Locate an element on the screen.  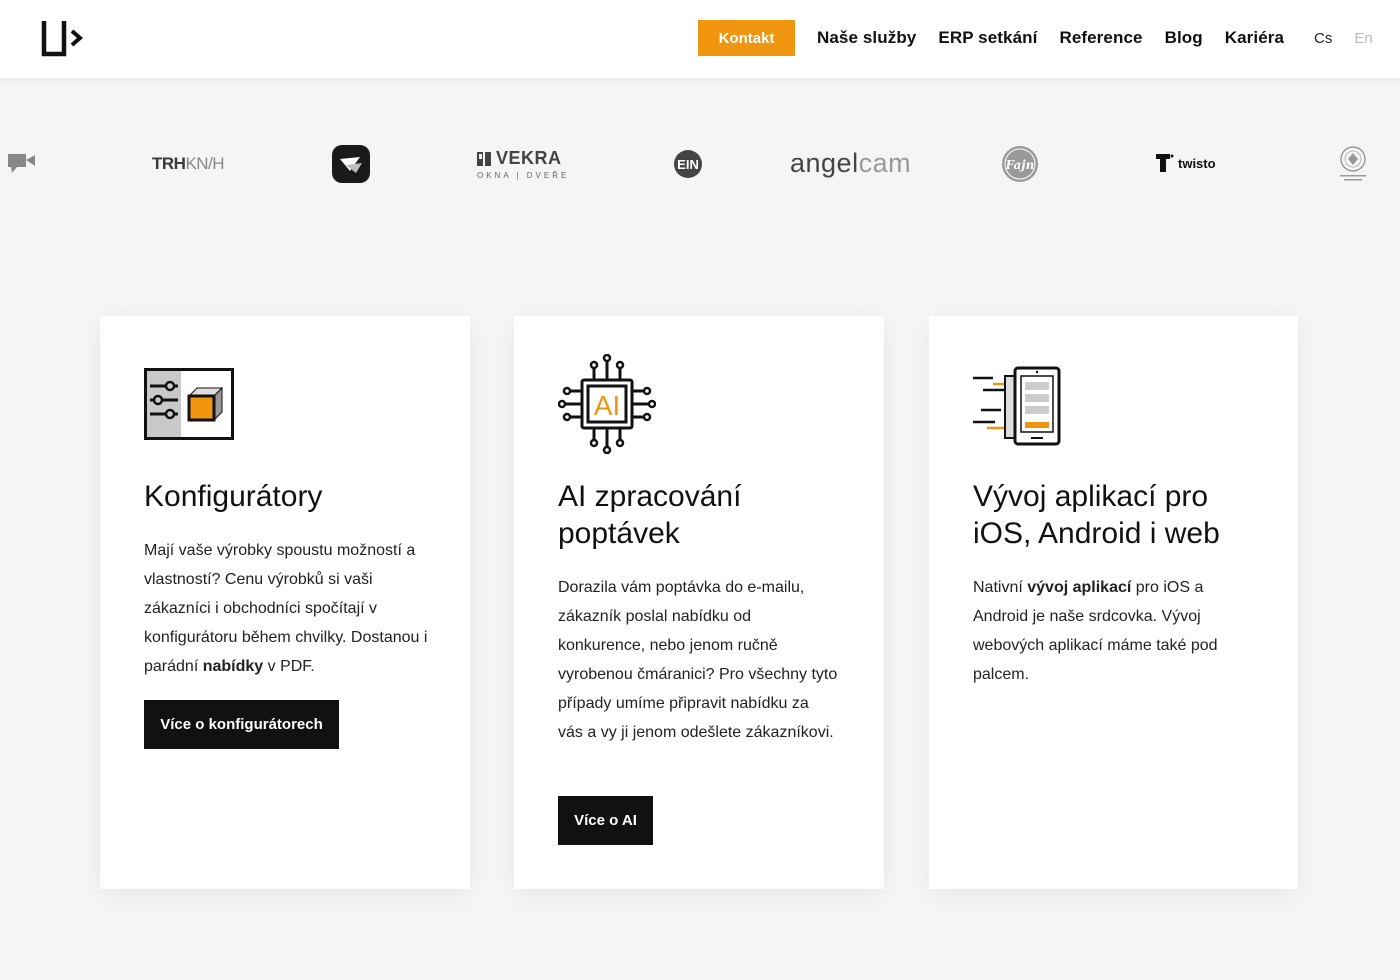
card-title: AI zpracování poptávek is located at coordinates (650, 515).